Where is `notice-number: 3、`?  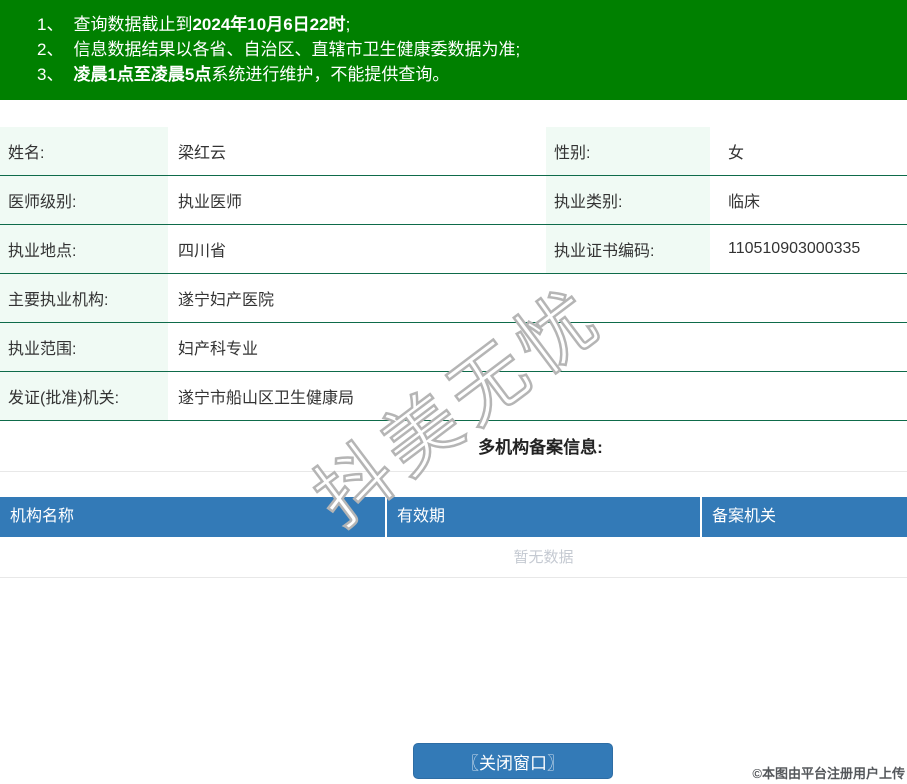 notice-number: 3、 is located at coordinates (50, 74).